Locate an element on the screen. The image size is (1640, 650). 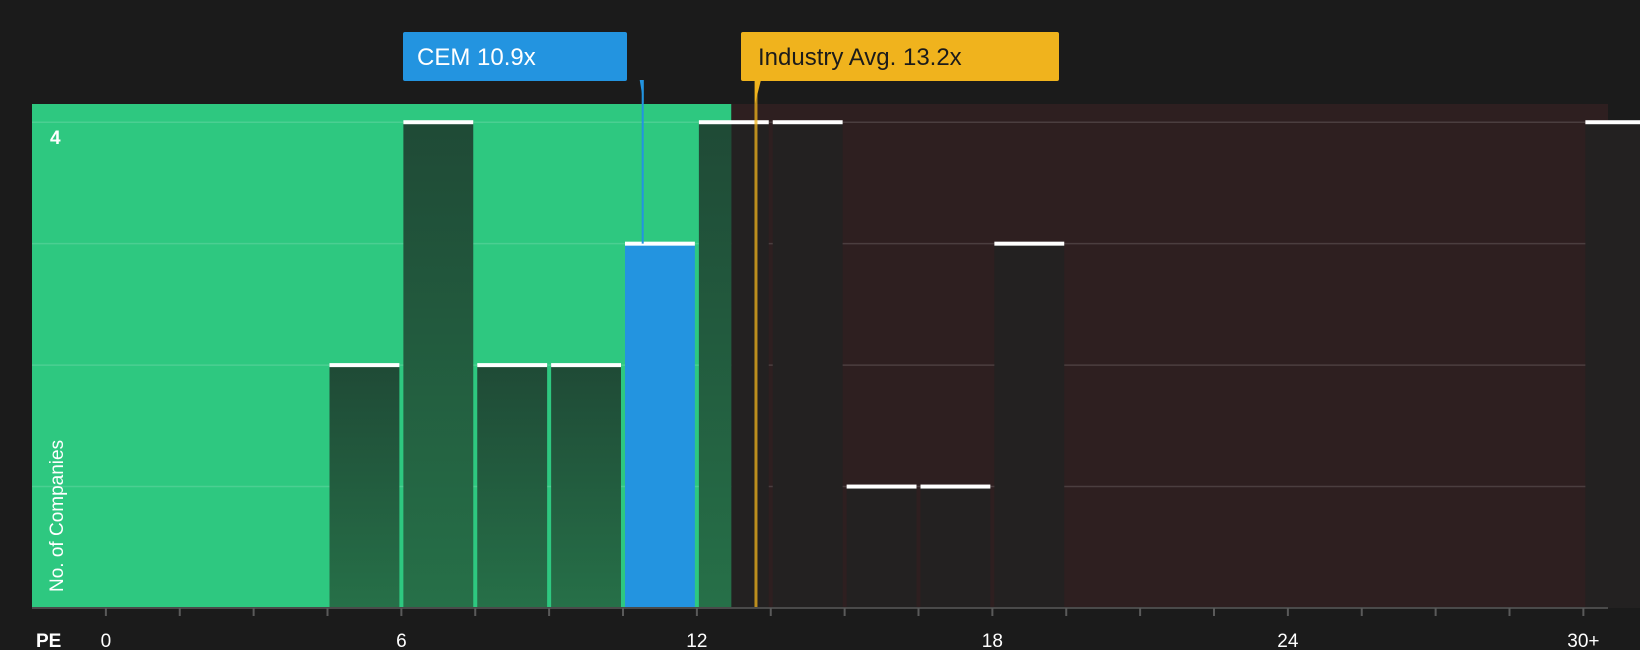
company-badge: CEM 10.9x is located at coordinates (515, 56).